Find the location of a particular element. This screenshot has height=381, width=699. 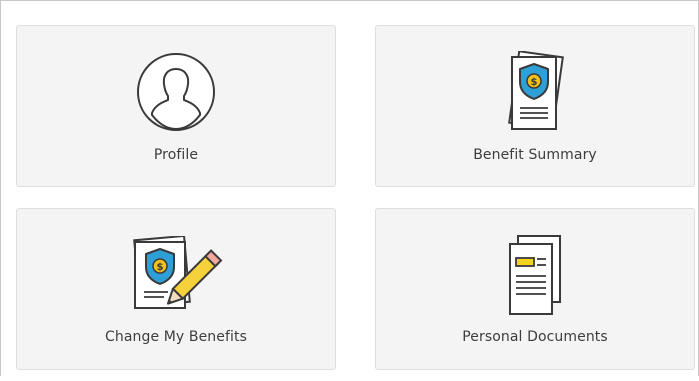

benefit-summary-document-icon: $ is located at coordinates (535, 93).